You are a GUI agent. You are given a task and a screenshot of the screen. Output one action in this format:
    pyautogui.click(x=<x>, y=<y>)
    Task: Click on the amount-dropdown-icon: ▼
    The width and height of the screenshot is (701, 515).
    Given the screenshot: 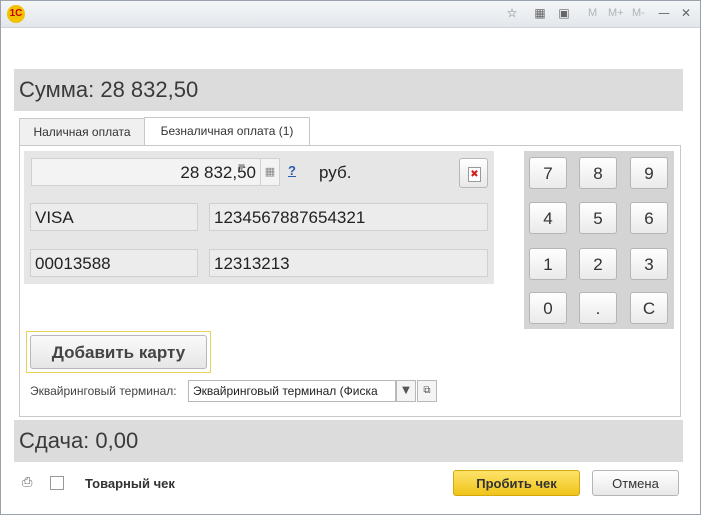 What is the action you would take?
    pyautogui.click(x=241, y=168)
    